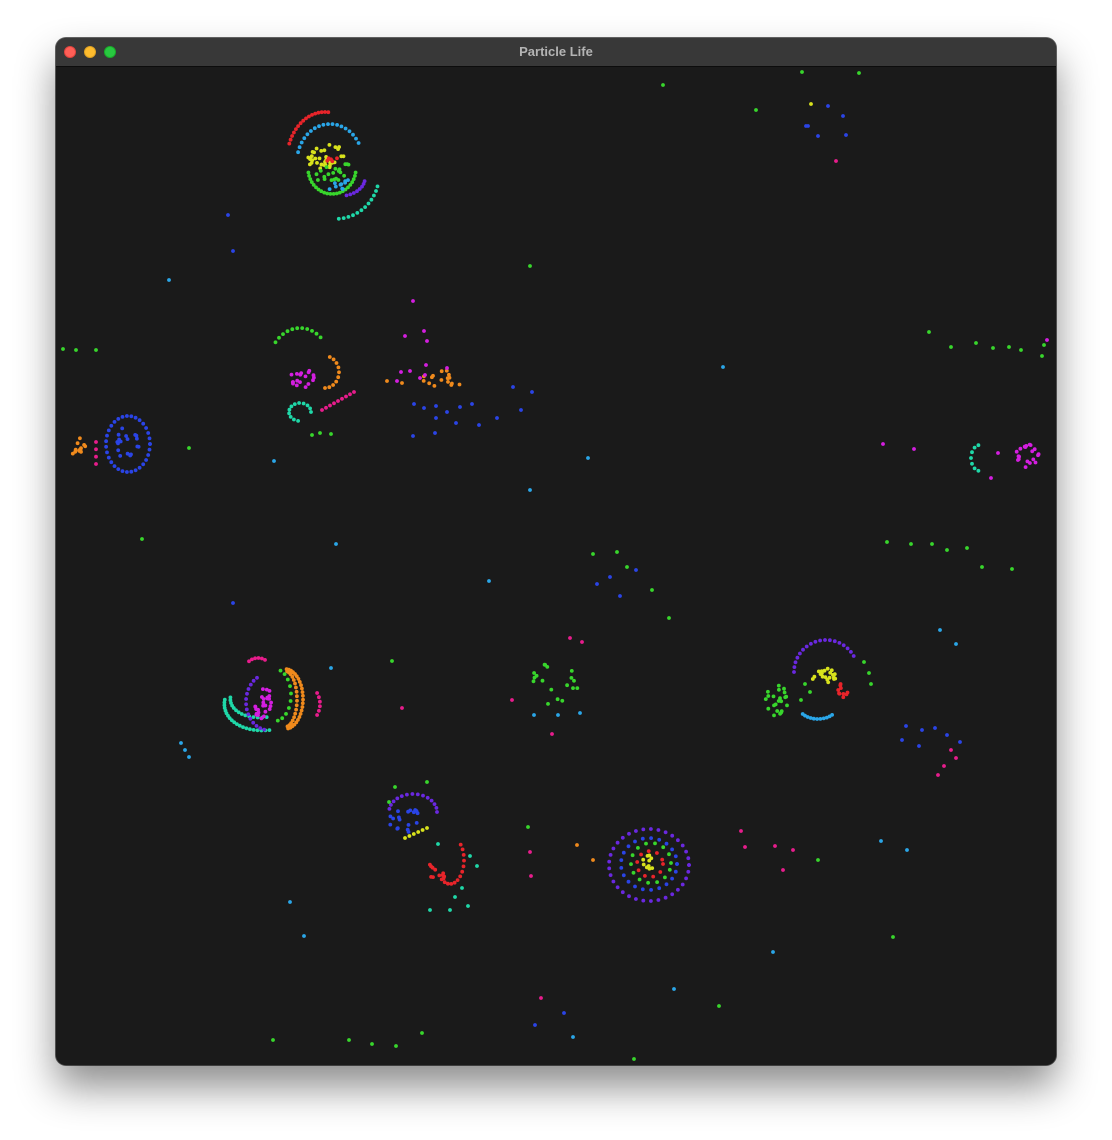 The height and width of the screenshot is (1140, 1112). What do you see at coordinates (556, 52) in the screenshot?
I see `title-bar: Particle Life` at bounding box center [556, 52].